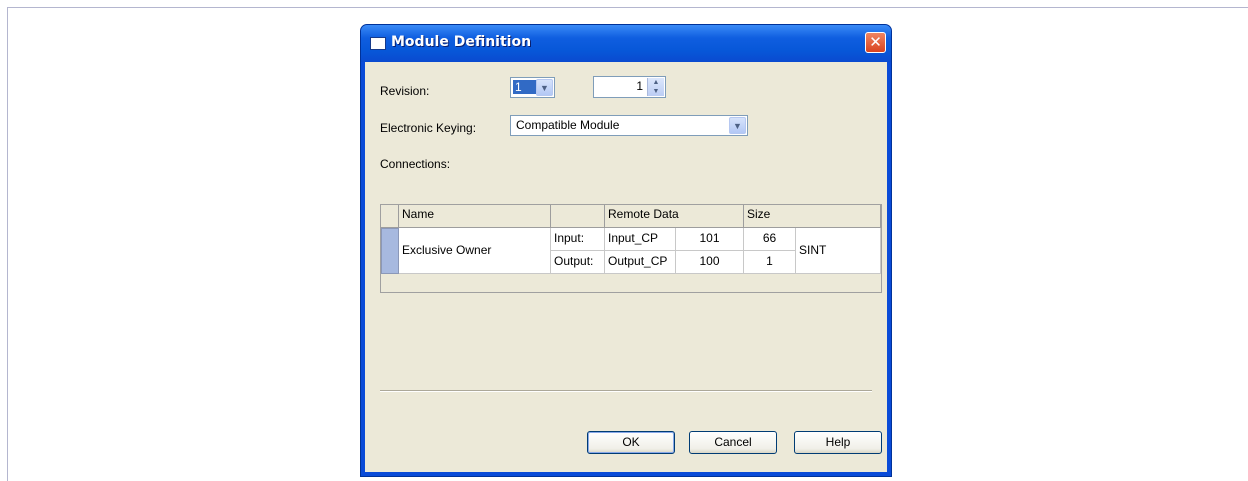 Image resolution: width=1248 pixels, height=481 pixels. Describe the element at coordinates (525, 87) in the screenshot. I see `revision-major-value: 1` at that location.